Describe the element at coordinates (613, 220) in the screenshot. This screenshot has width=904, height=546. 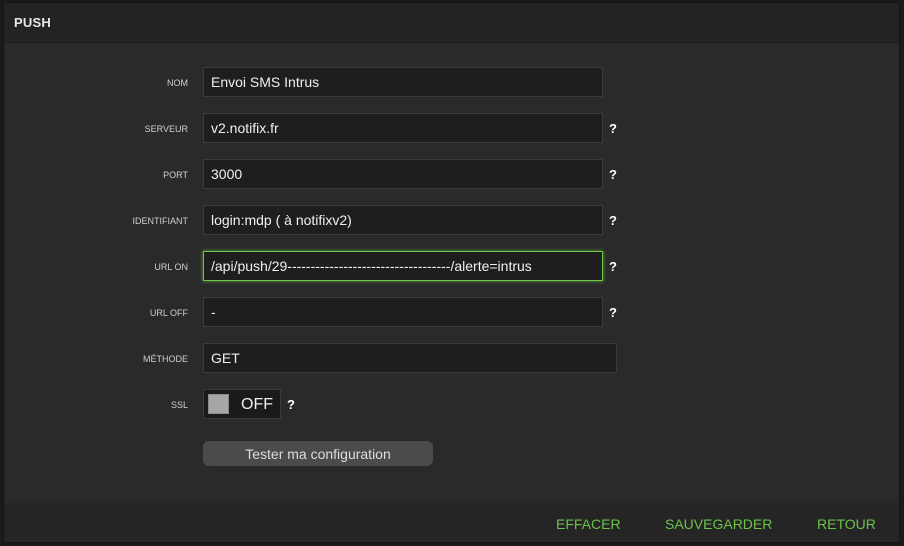
I see `identifiant-help-icon: ?` at that location.